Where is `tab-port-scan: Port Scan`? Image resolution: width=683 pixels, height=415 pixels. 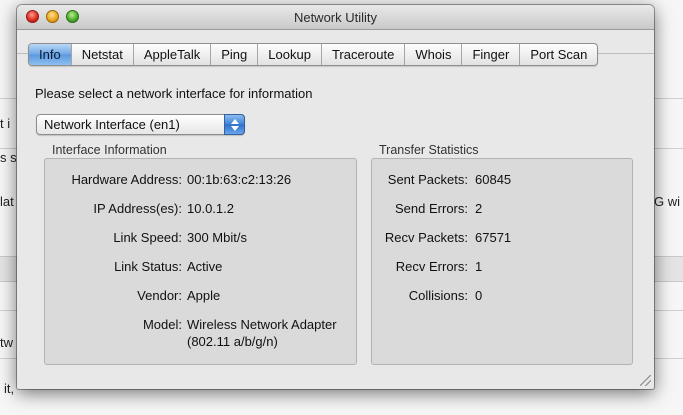 tab-port-scan: Port Scan is located at coordinates (558, 54).